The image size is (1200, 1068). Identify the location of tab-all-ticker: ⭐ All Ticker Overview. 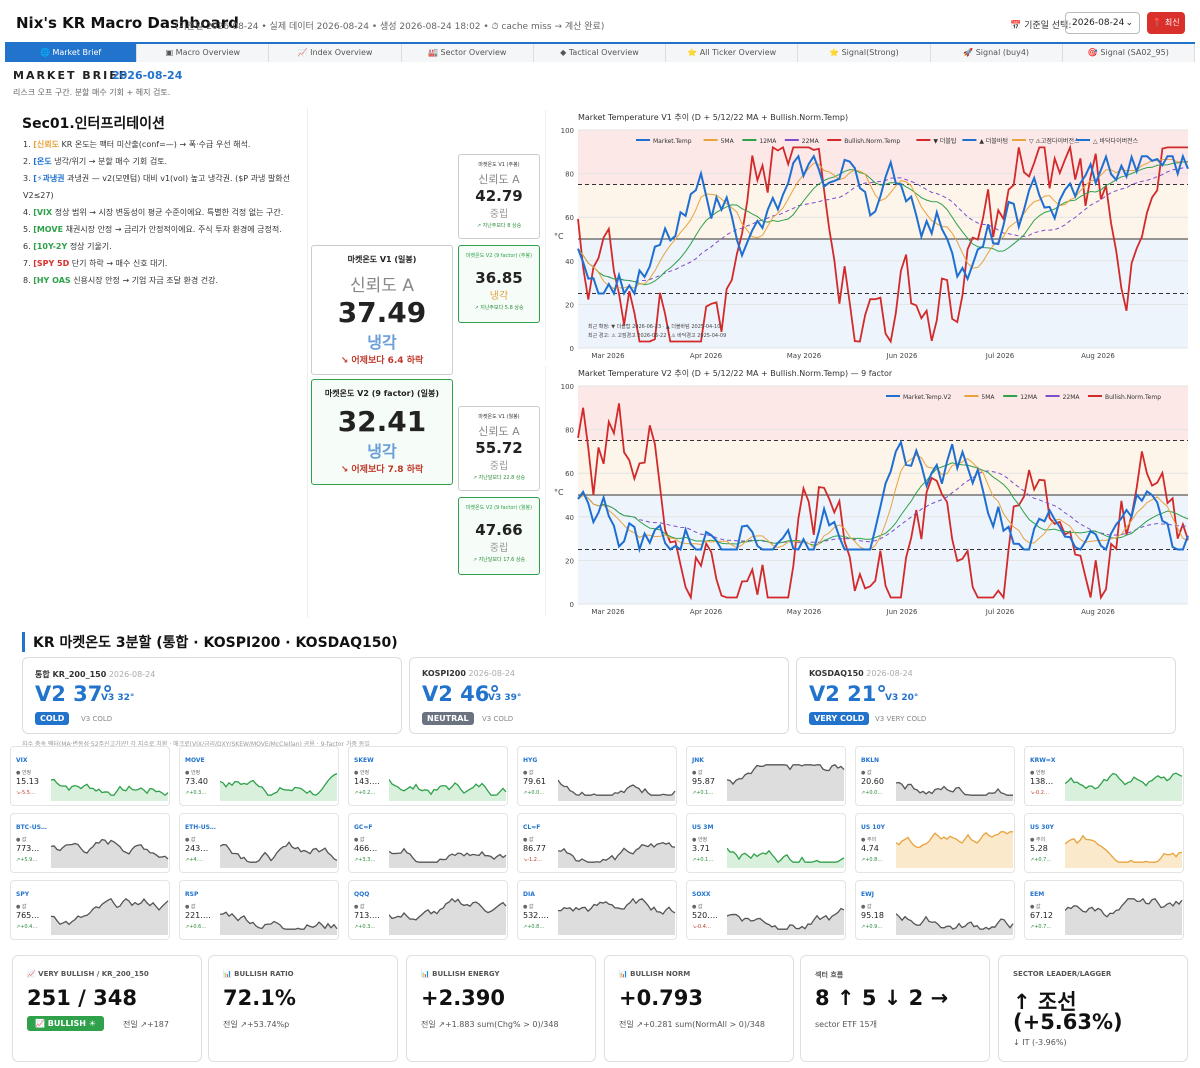
(732, 53).